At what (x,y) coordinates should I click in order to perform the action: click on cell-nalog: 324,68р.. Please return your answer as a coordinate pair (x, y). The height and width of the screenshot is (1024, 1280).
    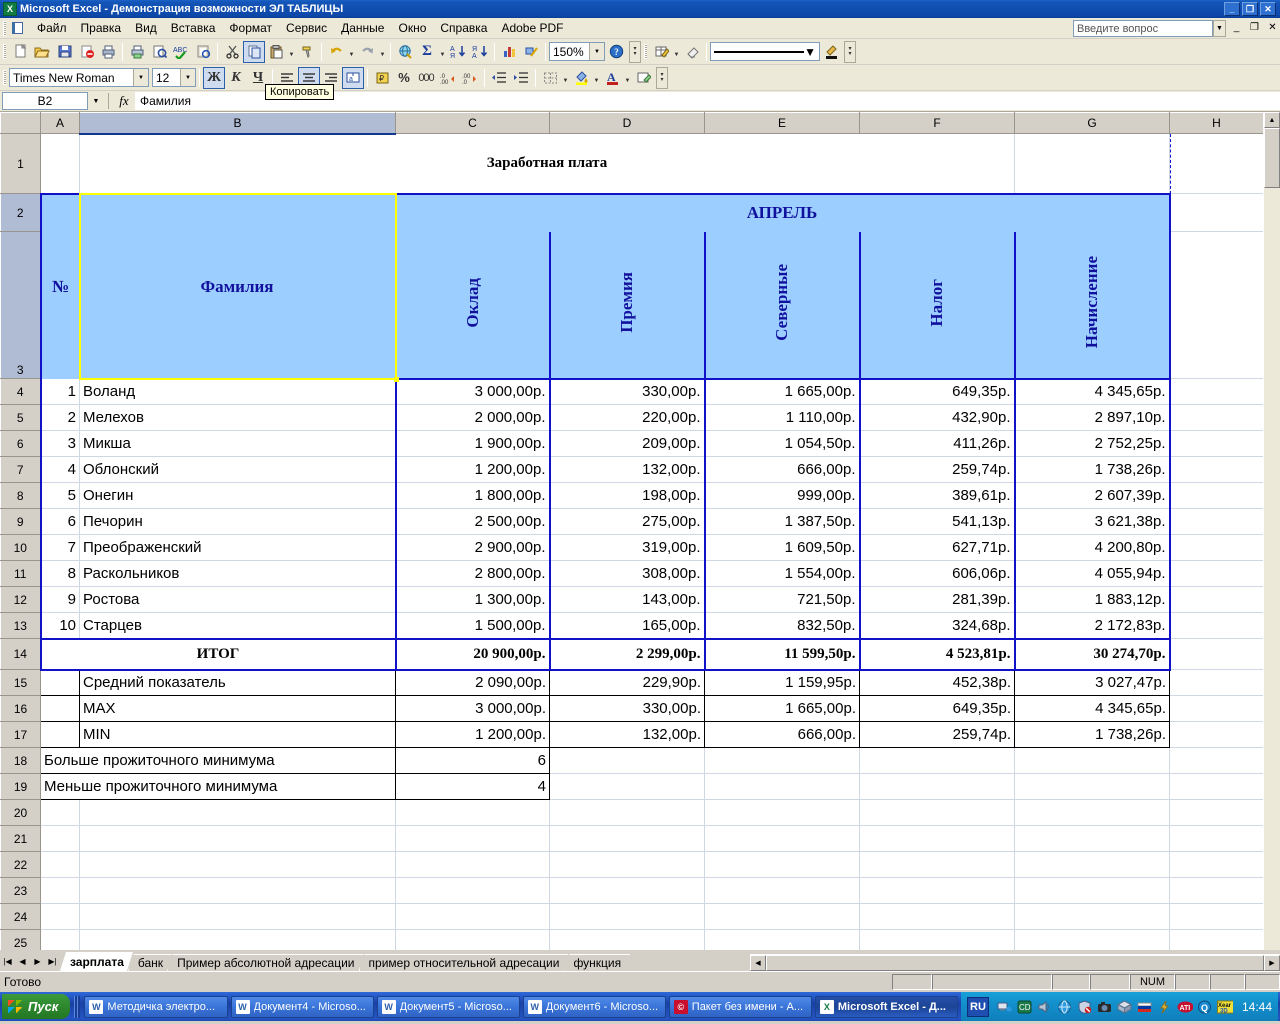
    Looking at the image, I should click on (936, 625).